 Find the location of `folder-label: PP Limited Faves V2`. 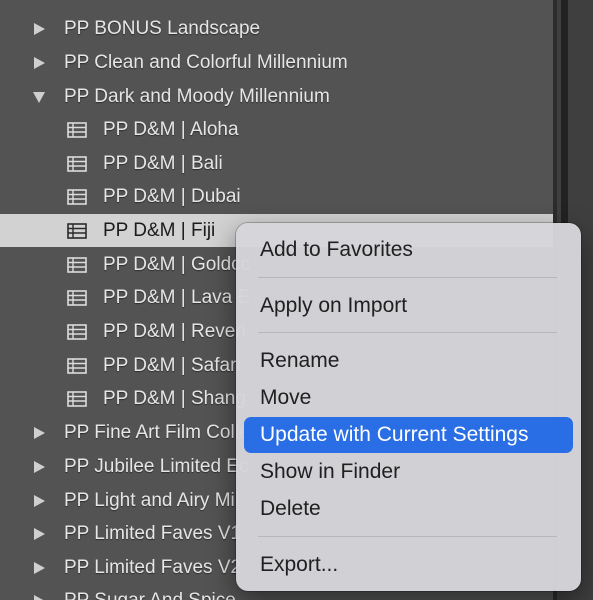

folder-label: PP Limited Faves V2 is located at coordinates (153, 567).